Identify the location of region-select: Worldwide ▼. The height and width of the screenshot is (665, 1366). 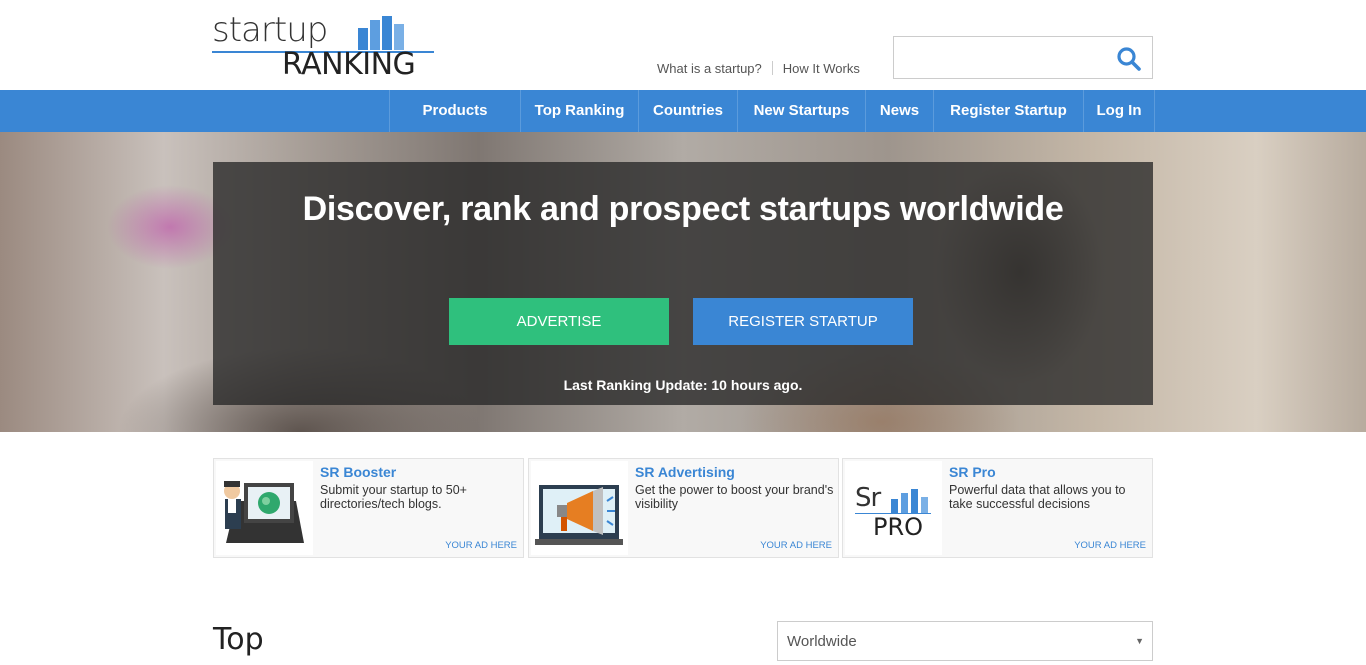
(965, 641).